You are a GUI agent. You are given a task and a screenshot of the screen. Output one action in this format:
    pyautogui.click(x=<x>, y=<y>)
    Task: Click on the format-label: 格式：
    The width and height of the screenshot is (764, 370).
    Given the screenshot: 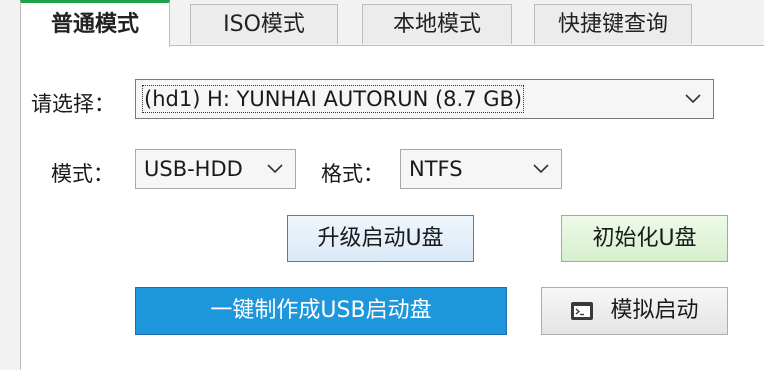 What is the action you would take?
    pyautogui.click(x=352, y=174)
    